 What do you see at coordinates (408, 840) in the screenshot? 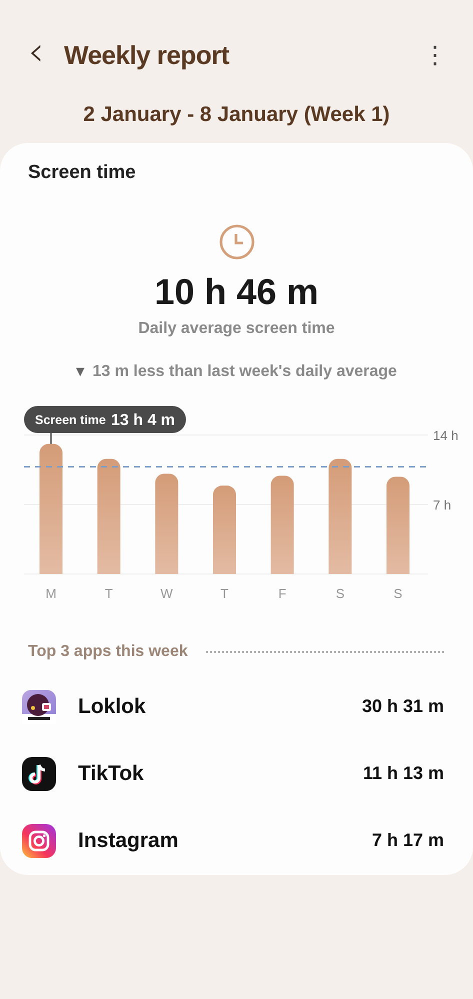
I see `usage-time: 7 h 17 m` at bounding box center [408, 840].